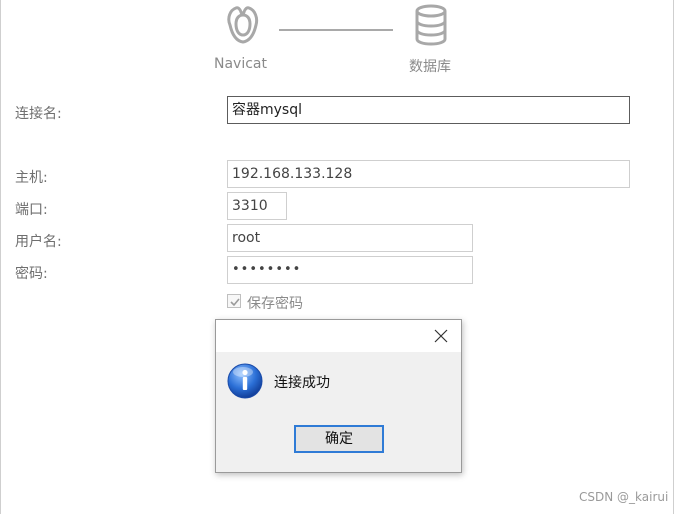 This screenshot has width=681, height=514. What do you see at coordinates (302, 383) in the screenshot?
I see `dialog-message: 连接成功` at bounding box center [302, 383].